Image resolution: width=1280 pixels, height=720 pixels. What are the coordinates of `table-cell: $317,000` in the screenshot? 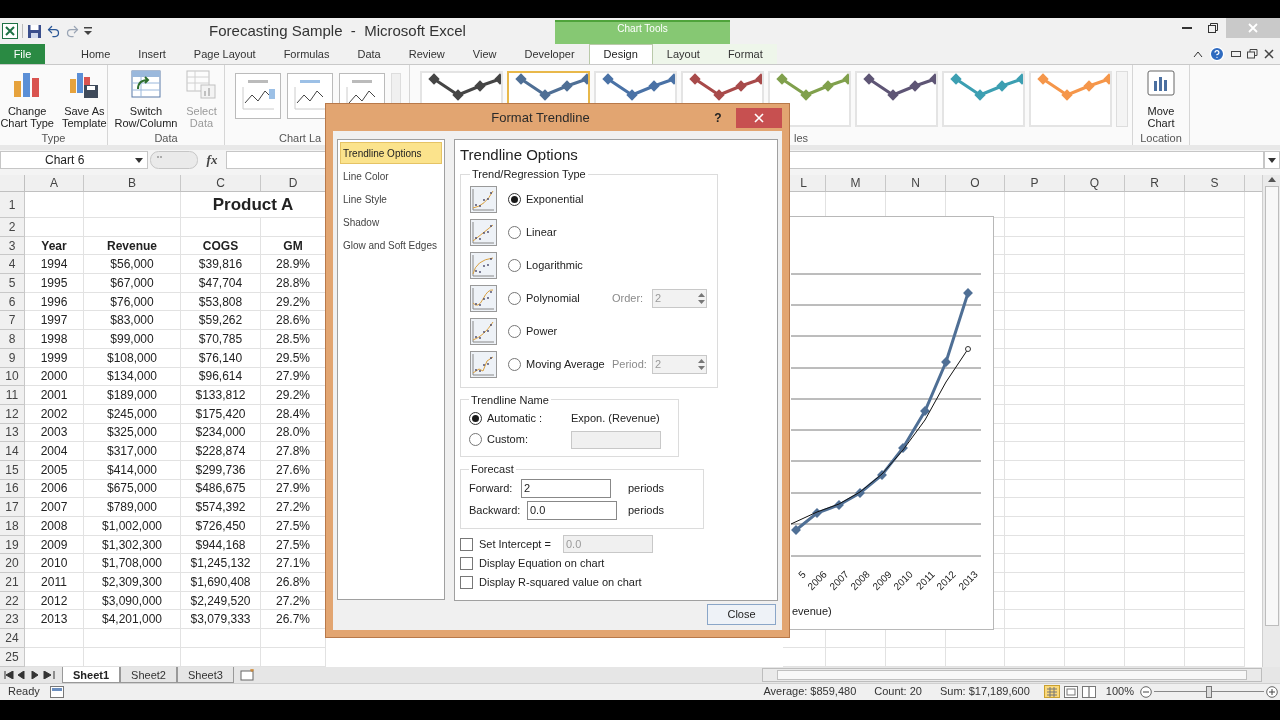 It's located at (132, 451).